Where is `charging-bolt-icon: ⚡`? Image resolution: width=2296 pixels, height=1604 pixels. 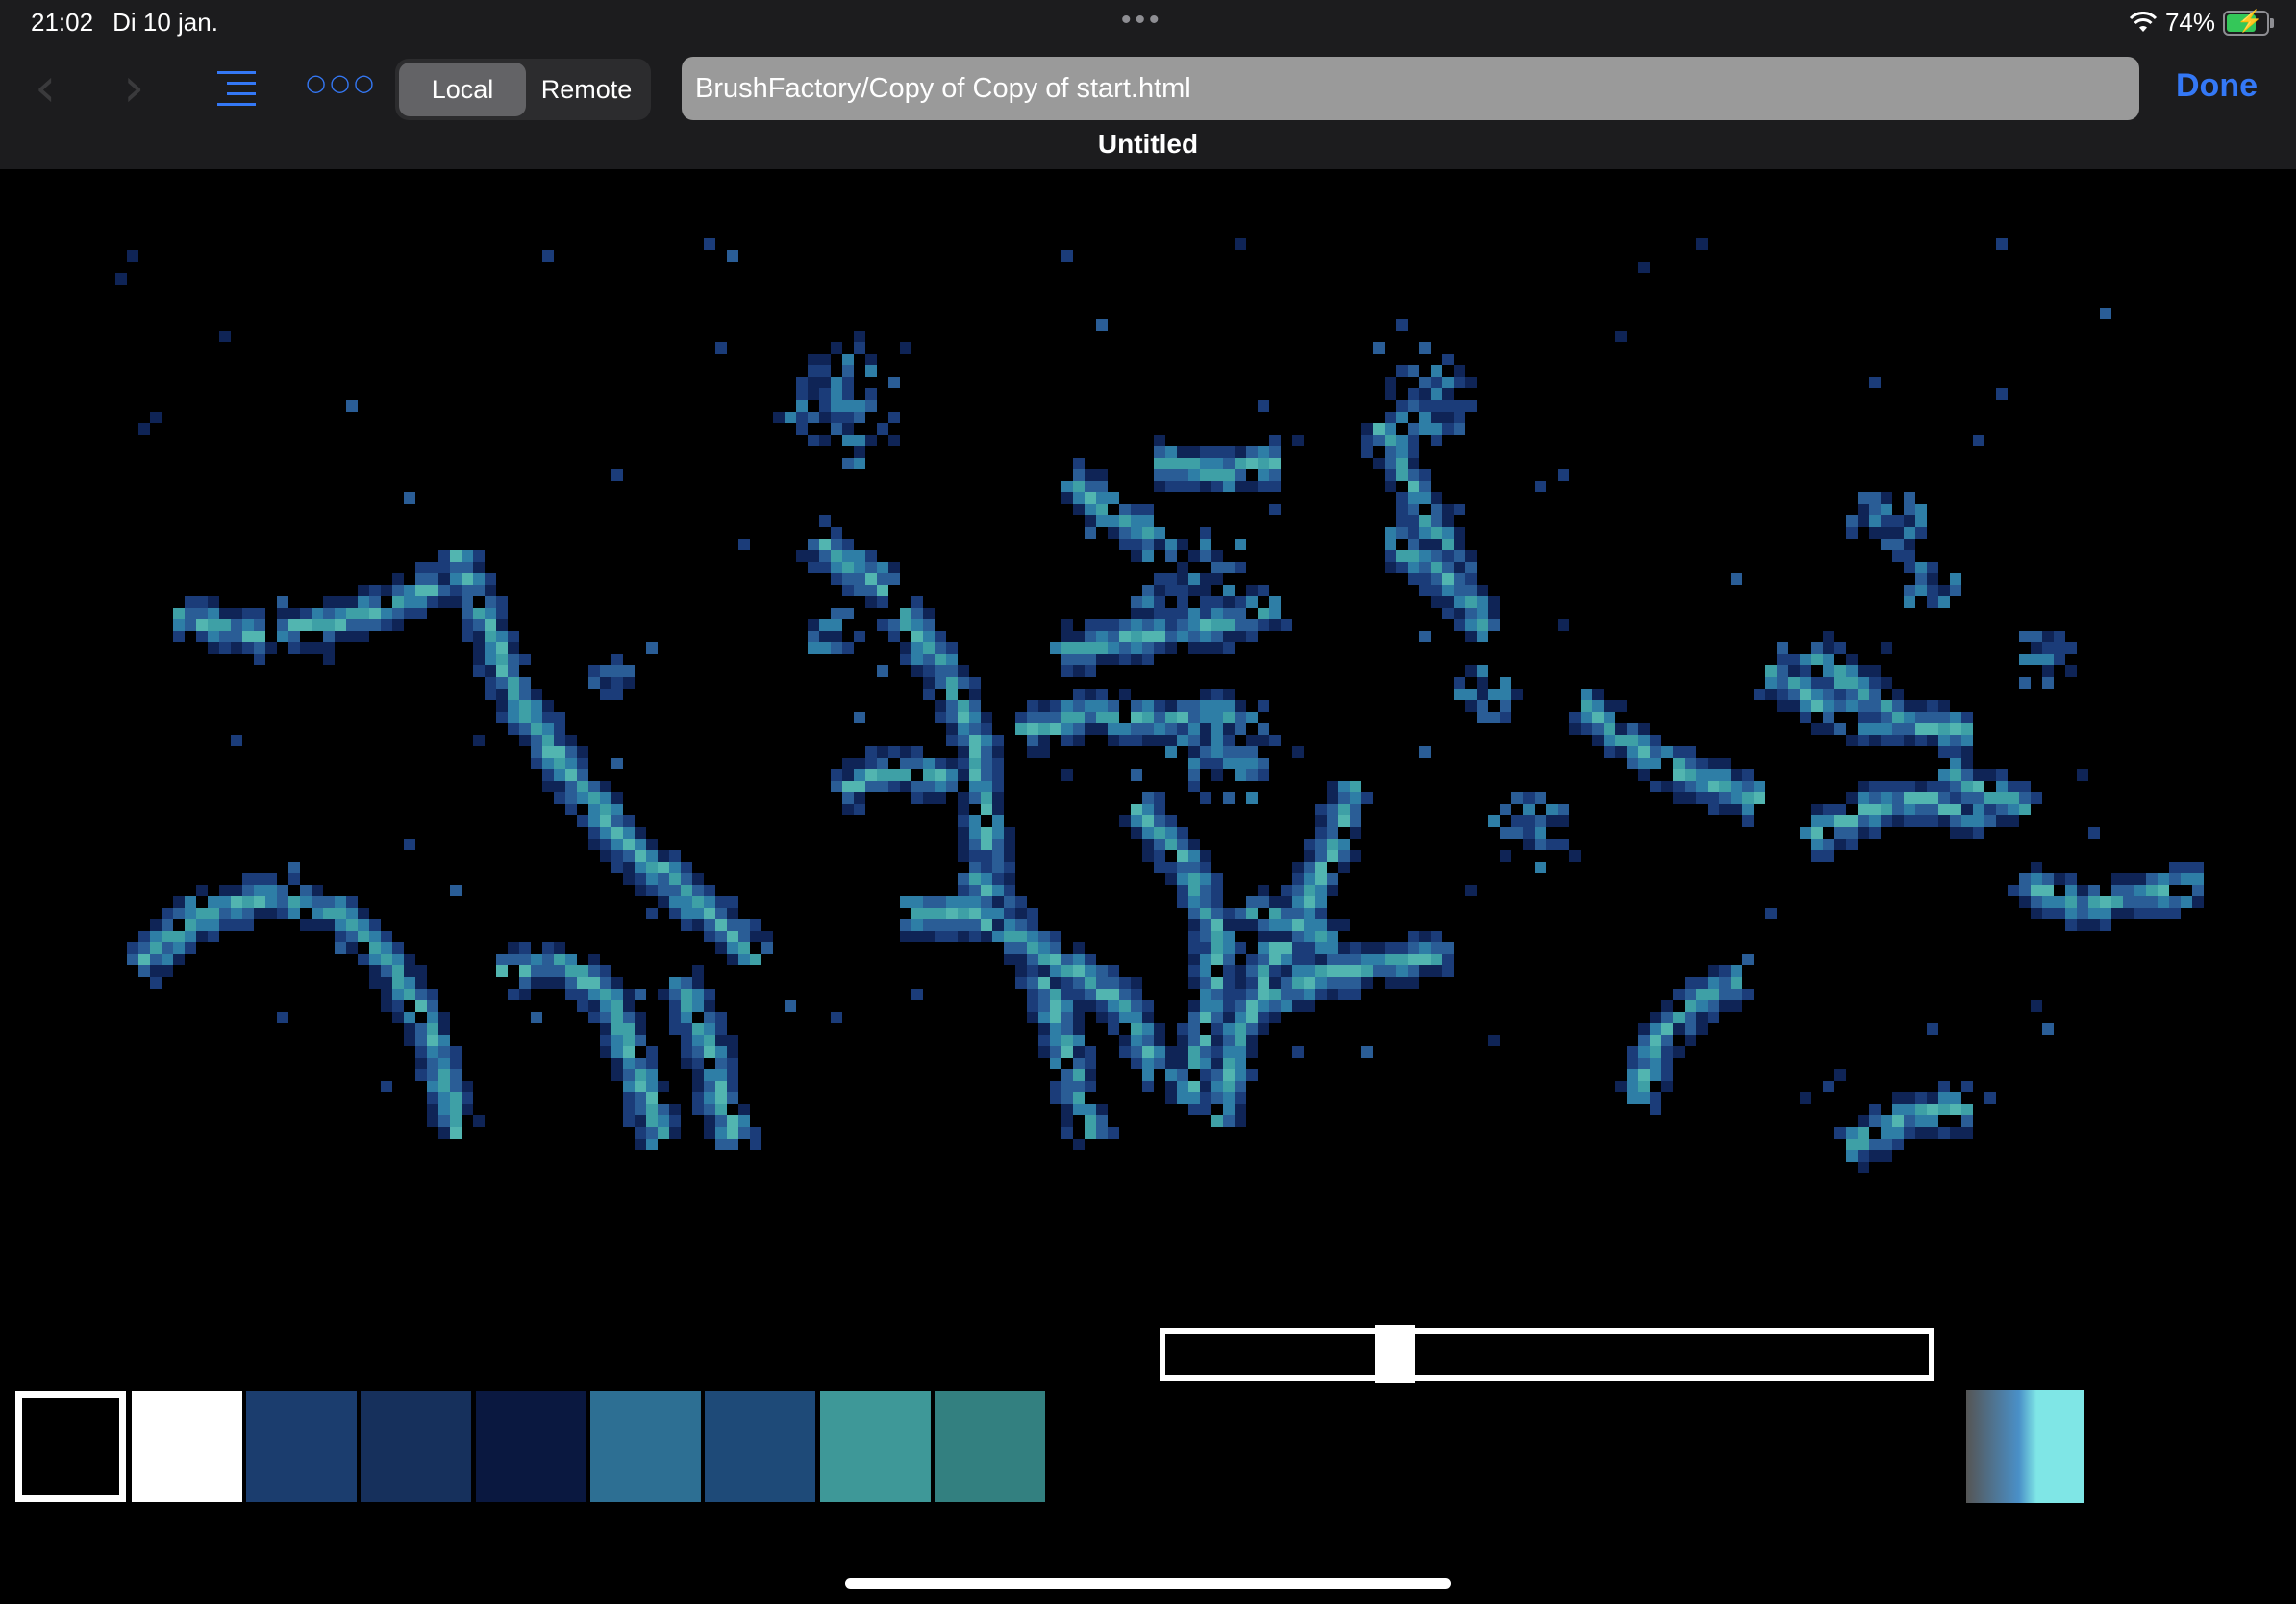 charging-bolt-icon: ⚡ is located at coordinates (2249, 20).